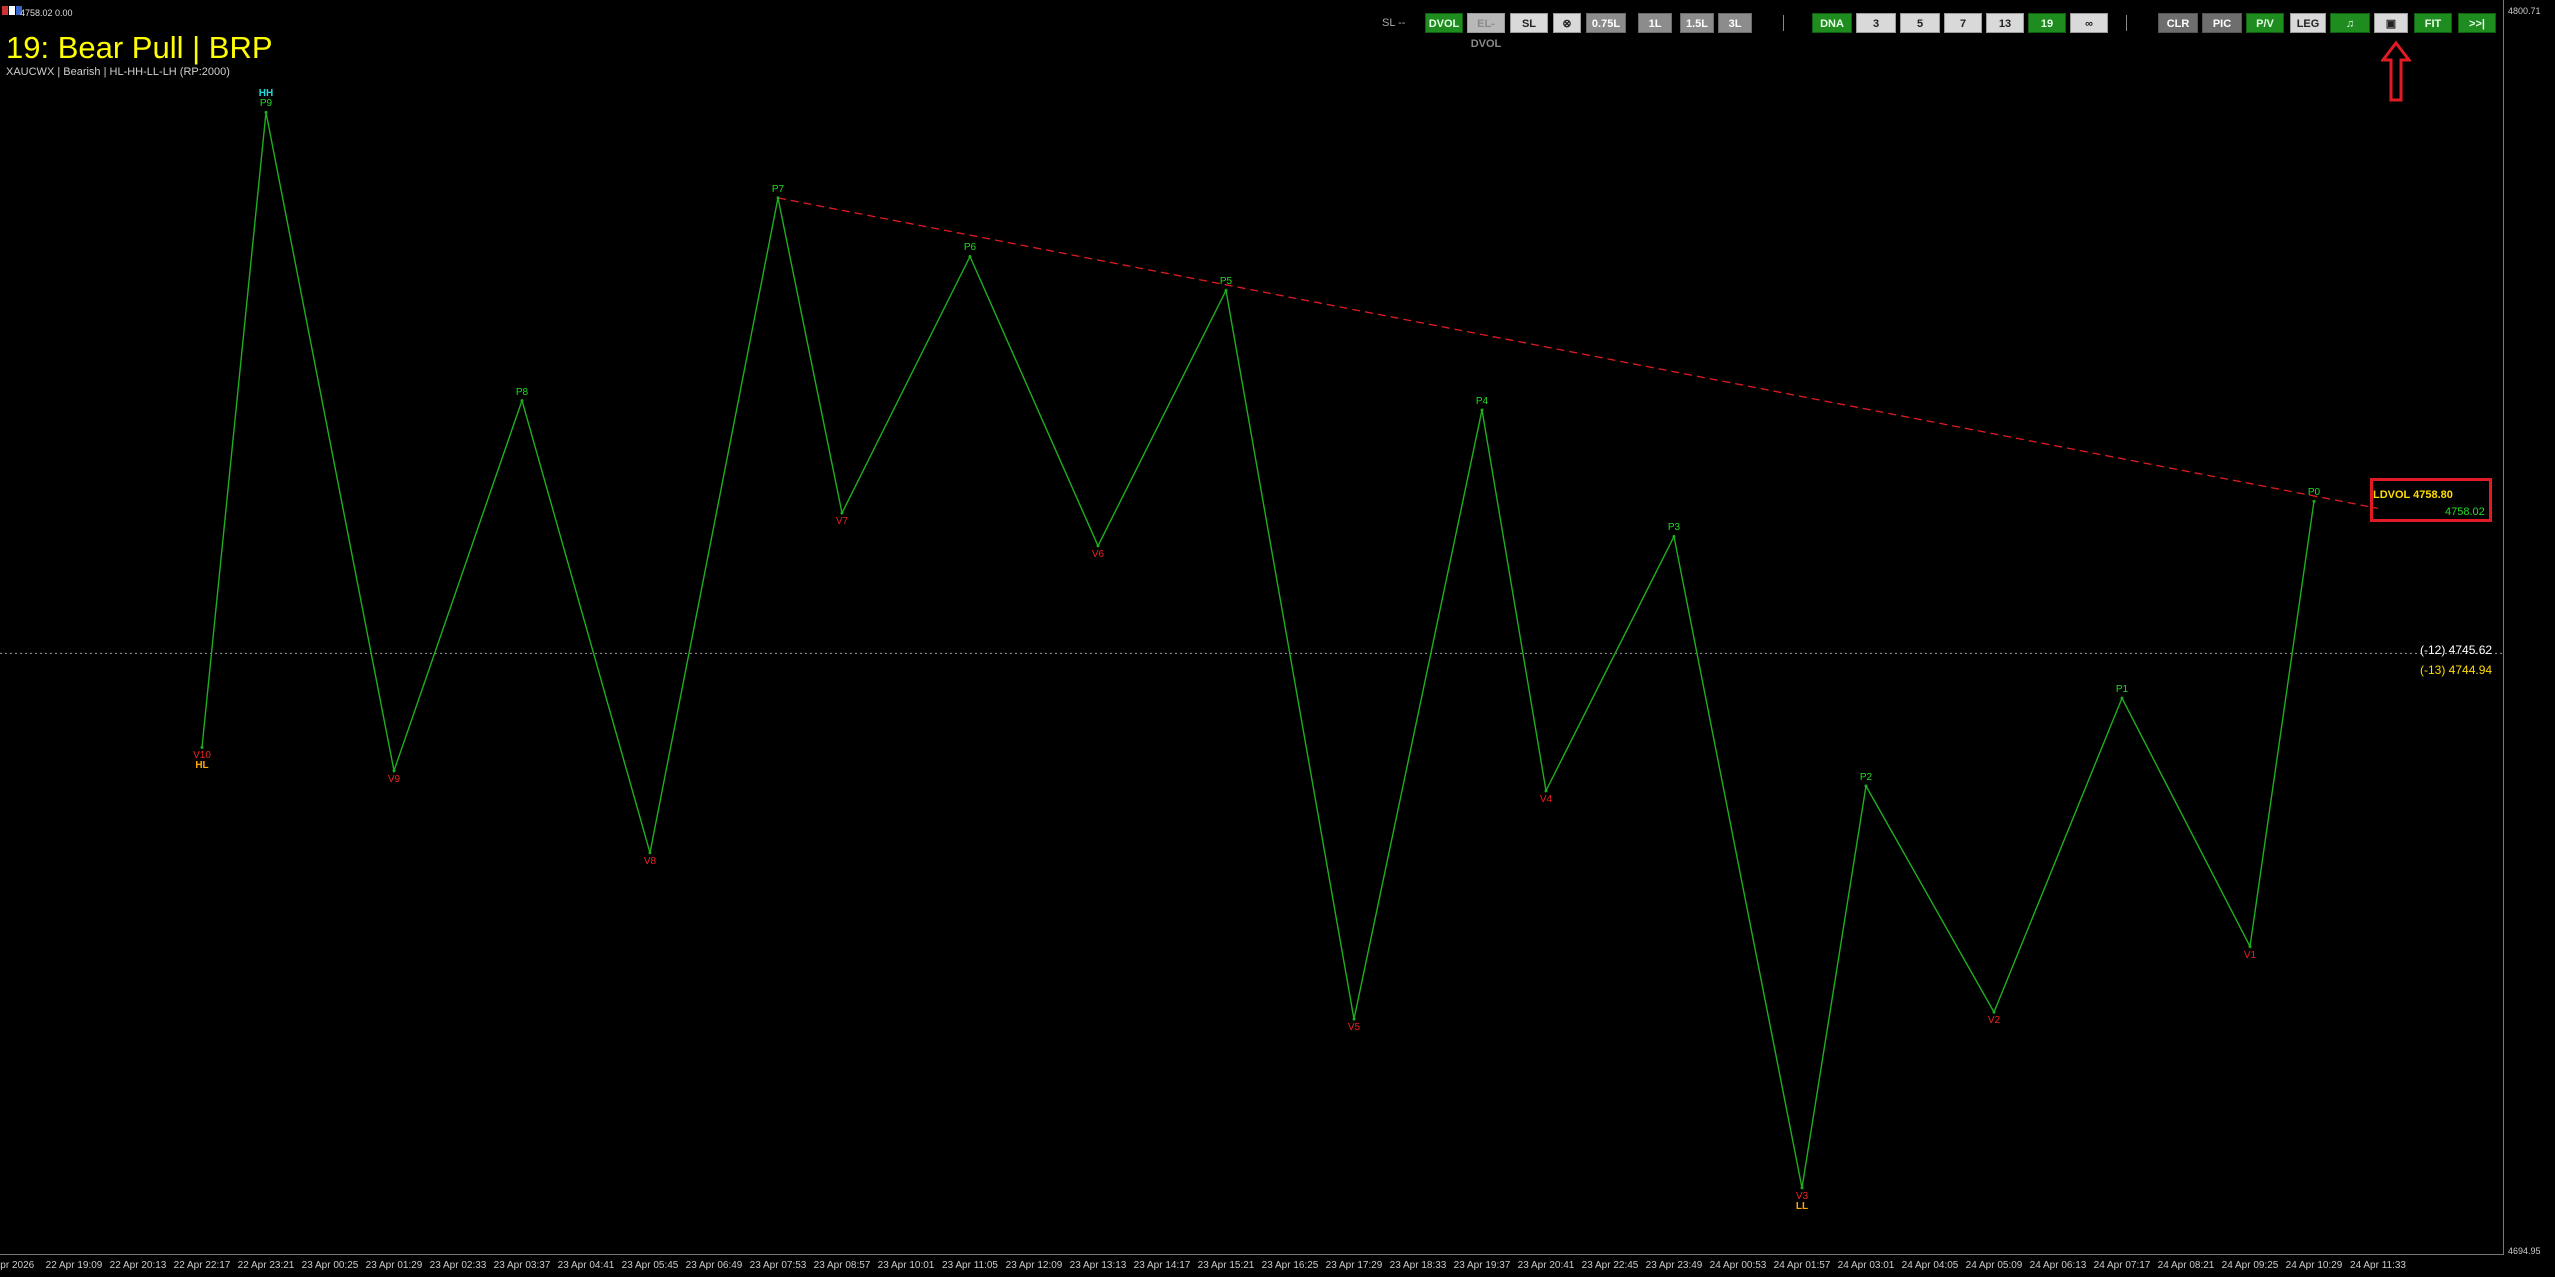 The image size is (2555, 1277). I want to click on valley-label: V9, so click(394, 779).